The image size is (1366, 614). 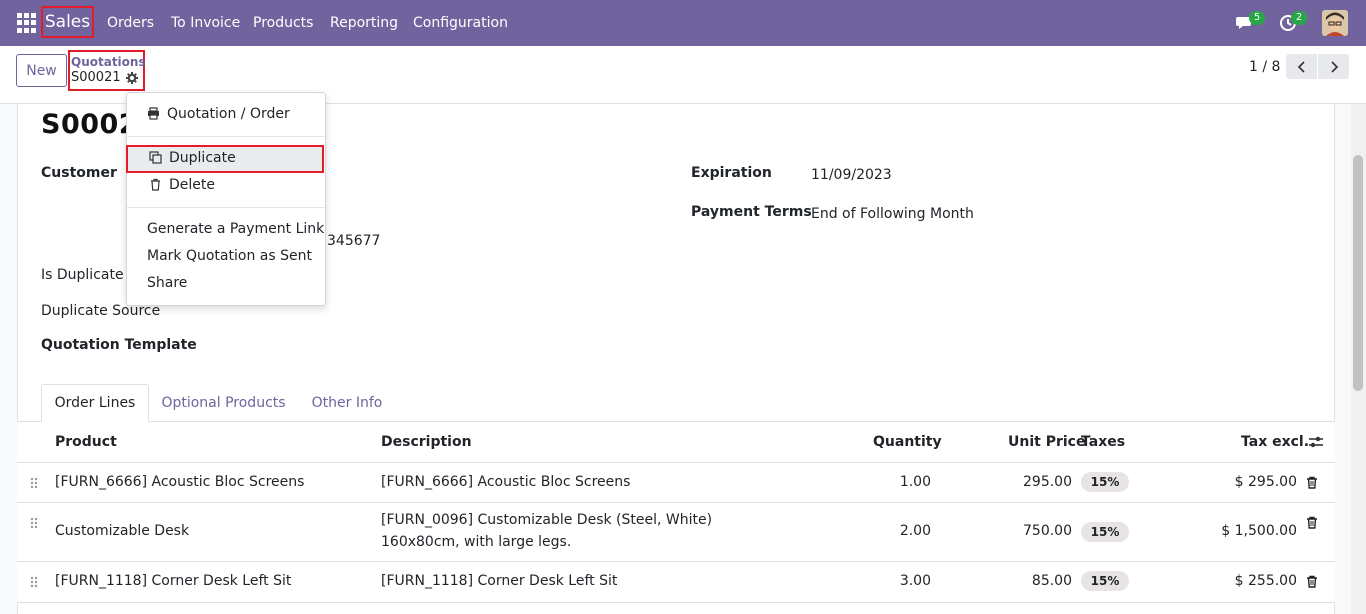 I want to click on row-quantity: 2.00, so click(x=881, y=531).